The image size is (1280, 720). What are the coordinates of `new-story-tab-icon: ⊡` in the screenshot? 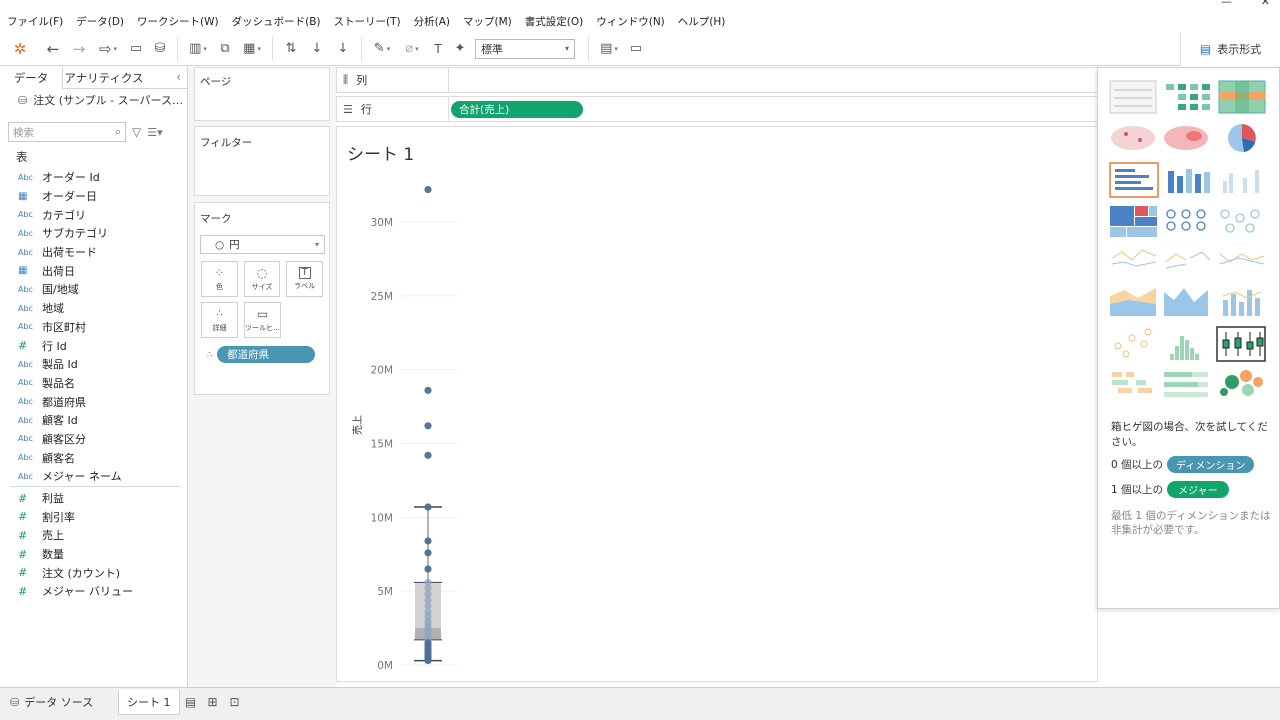 It's located at (235, 702).